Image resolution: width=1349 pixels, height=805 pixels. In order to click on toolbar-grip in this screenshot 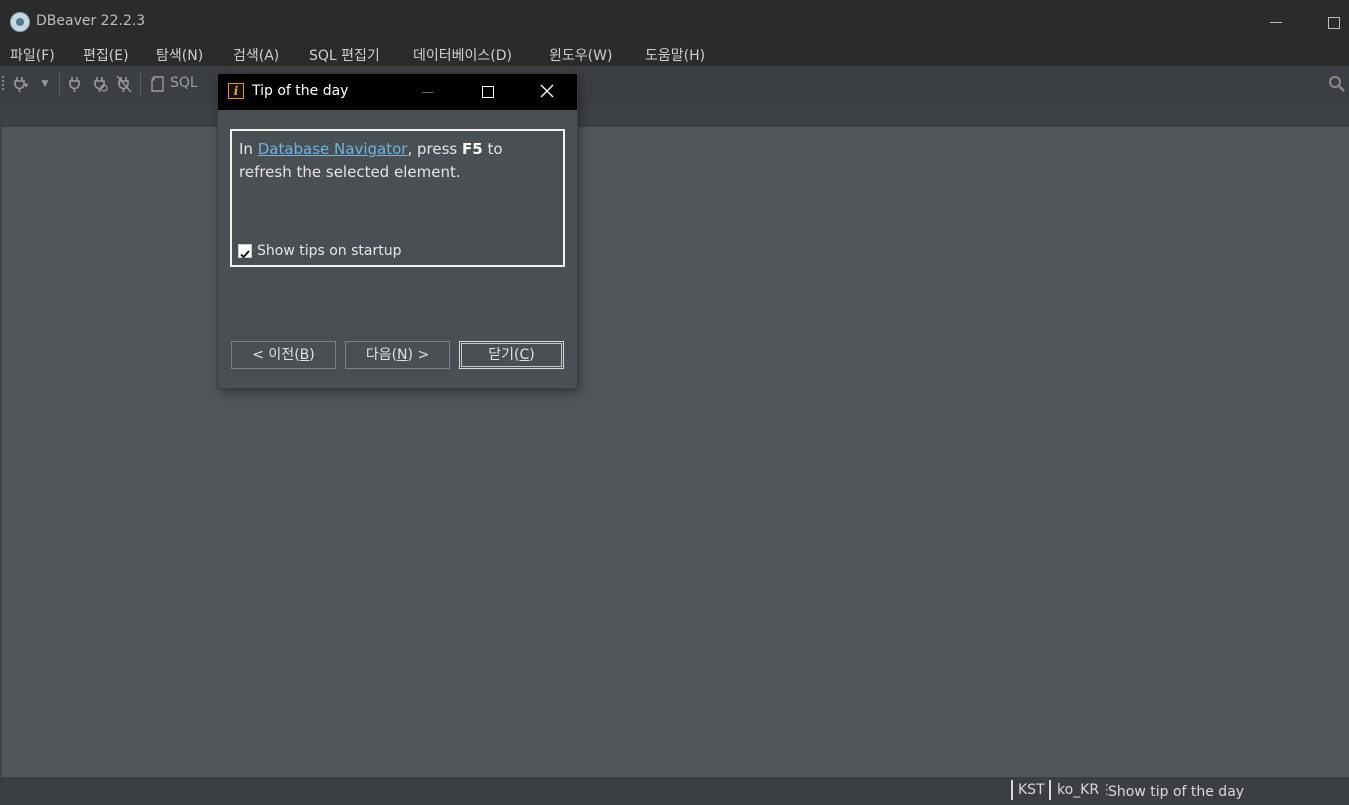, I will do `click(3, 84)`.